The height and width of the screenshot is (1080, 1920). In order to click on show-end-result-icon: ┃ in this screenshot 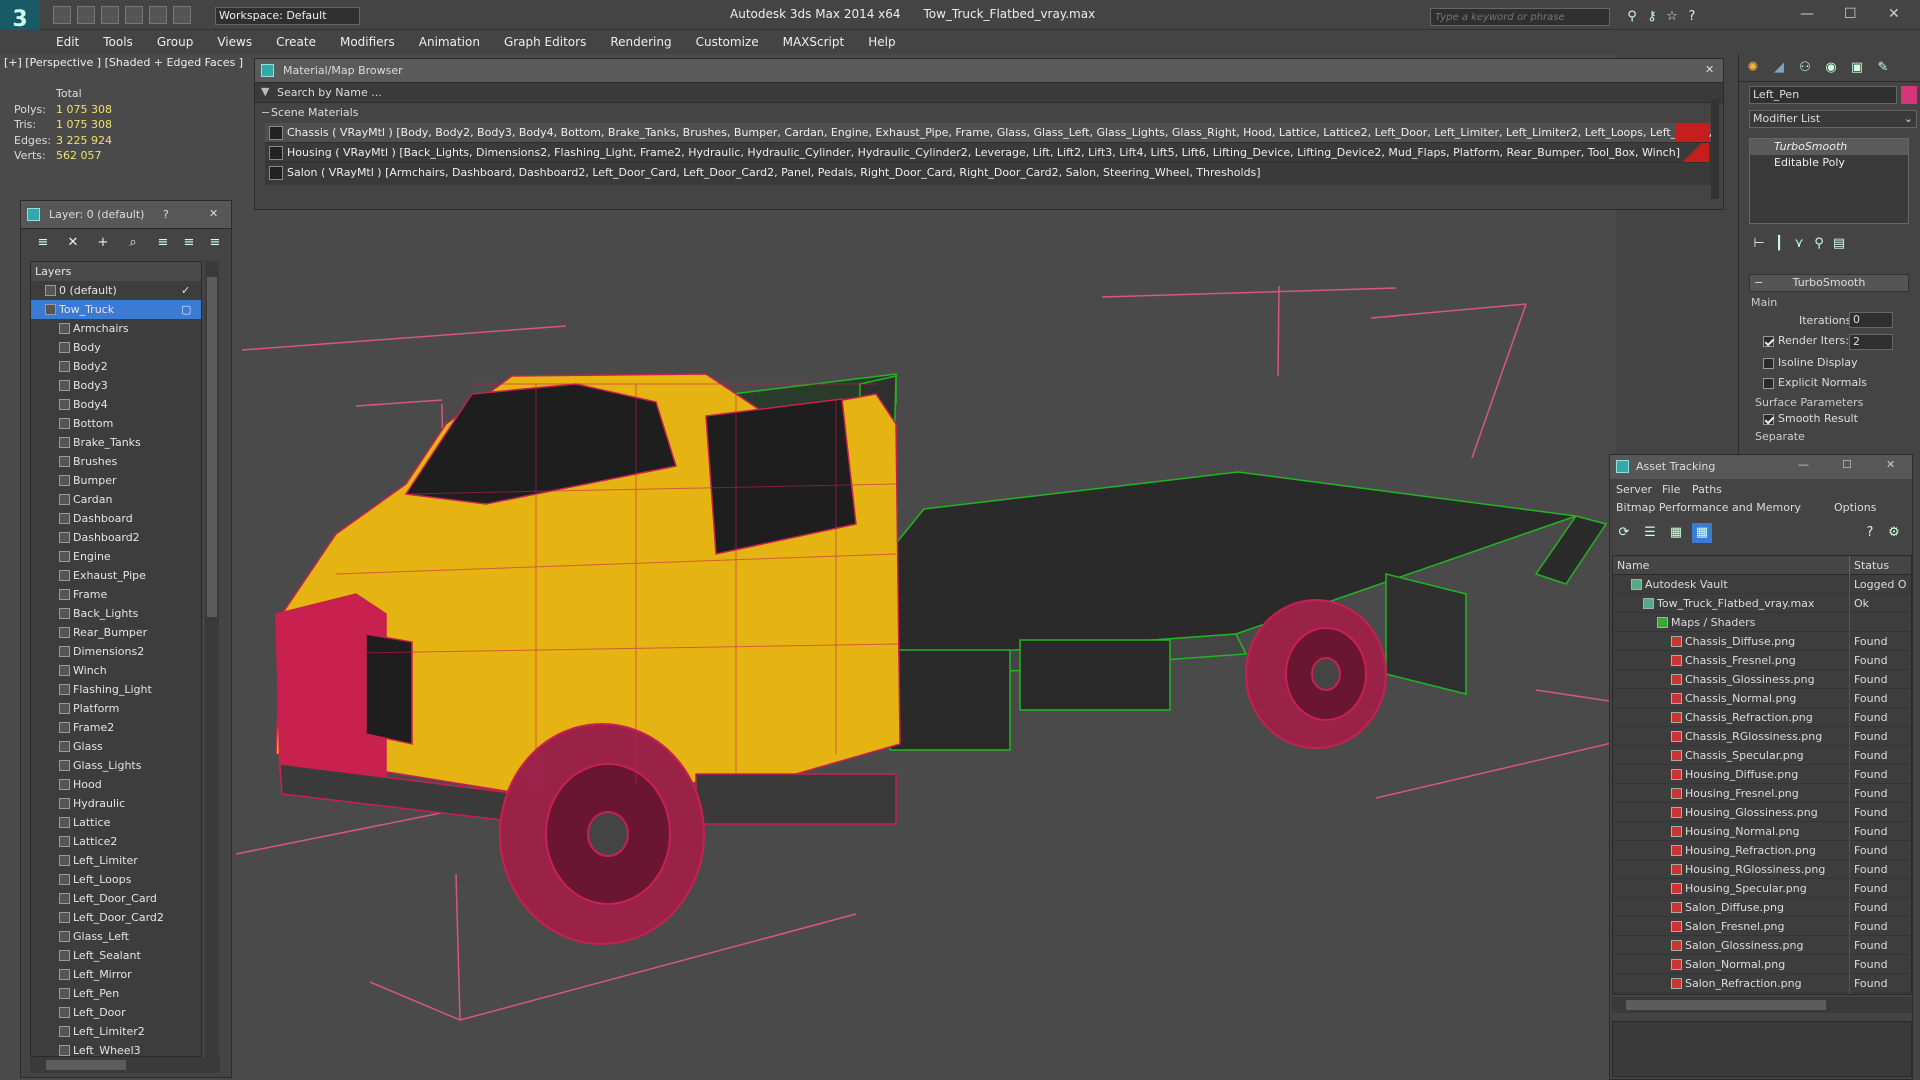, I will do `click(1779, 244)`.